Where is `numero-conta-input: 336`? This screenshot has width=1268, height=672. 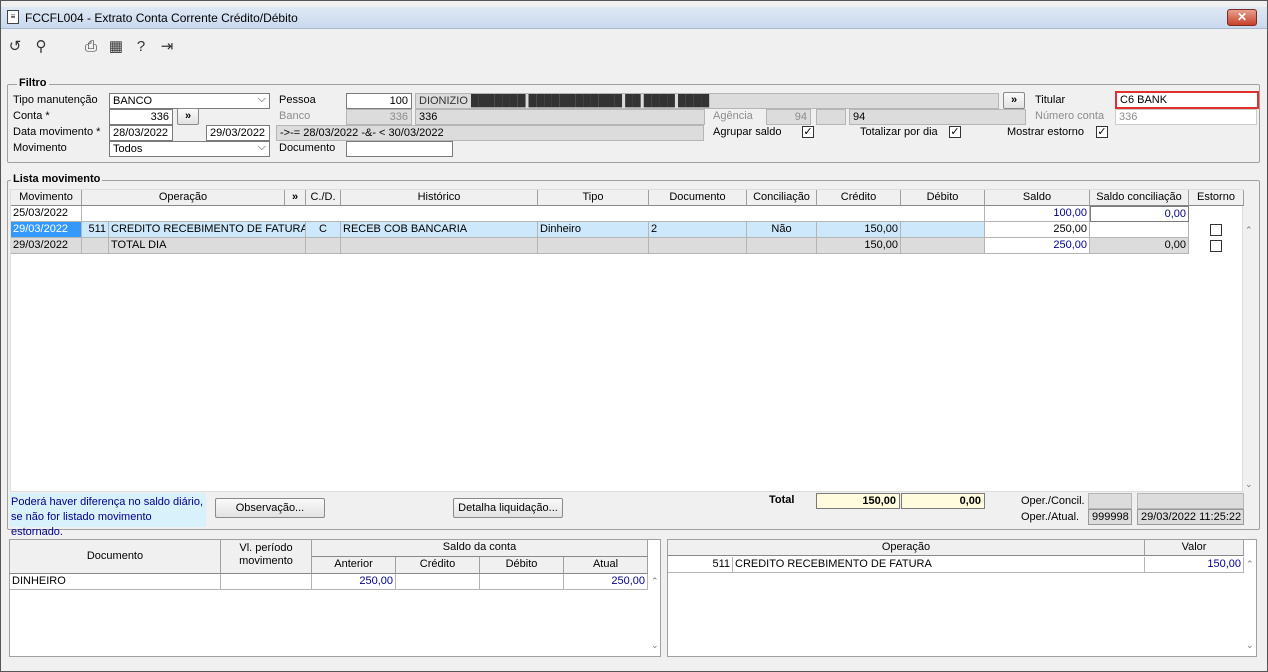
numero-conta-input: 336 is located at coordinates (1186, 117).